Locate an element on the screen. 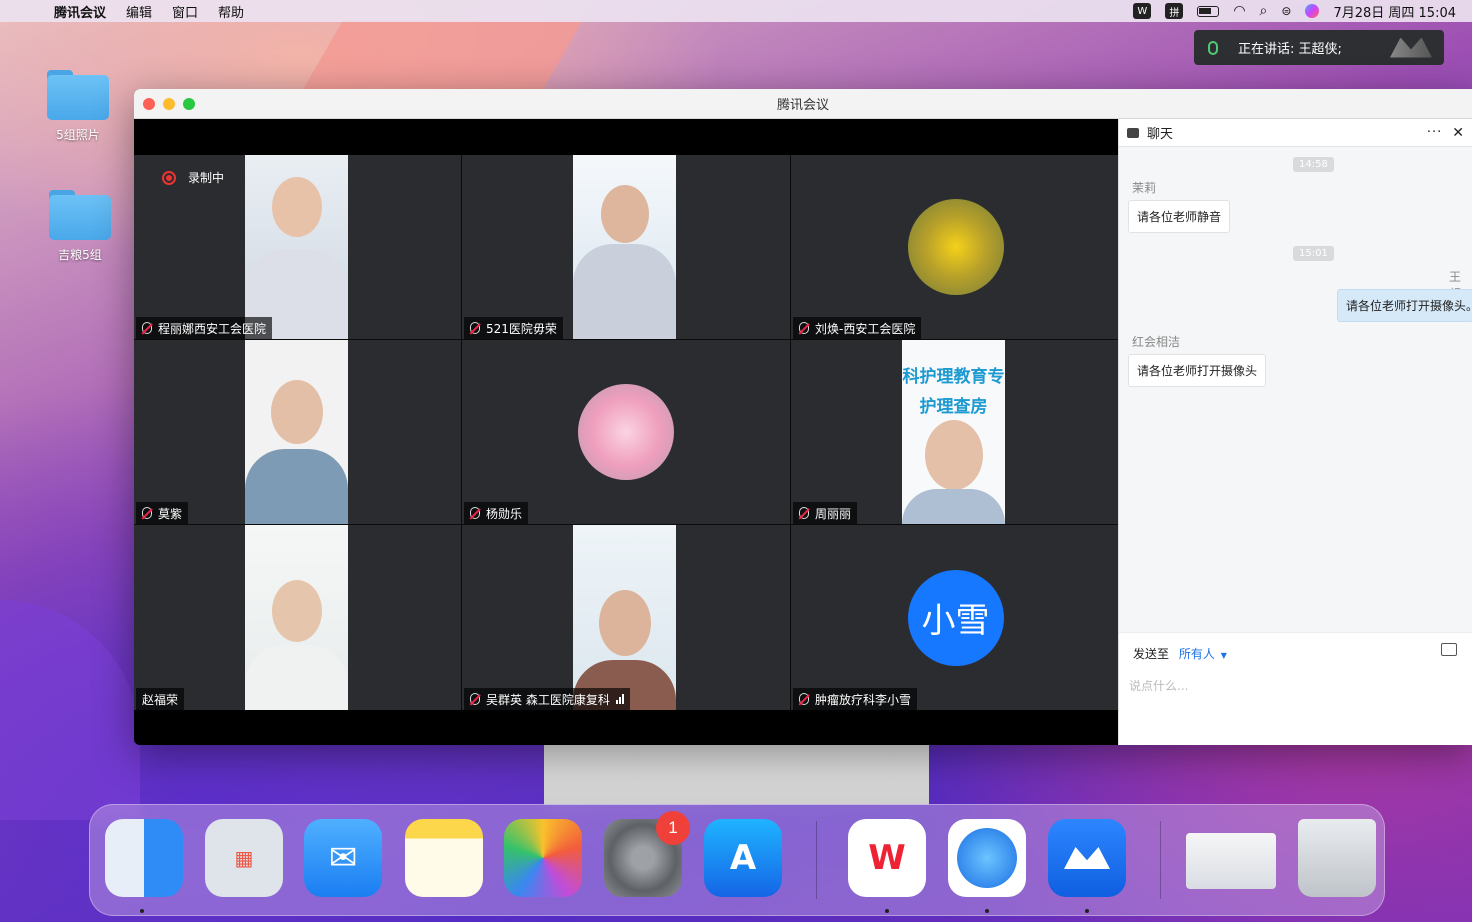  safari-icon is located at coordinates (987, 858).